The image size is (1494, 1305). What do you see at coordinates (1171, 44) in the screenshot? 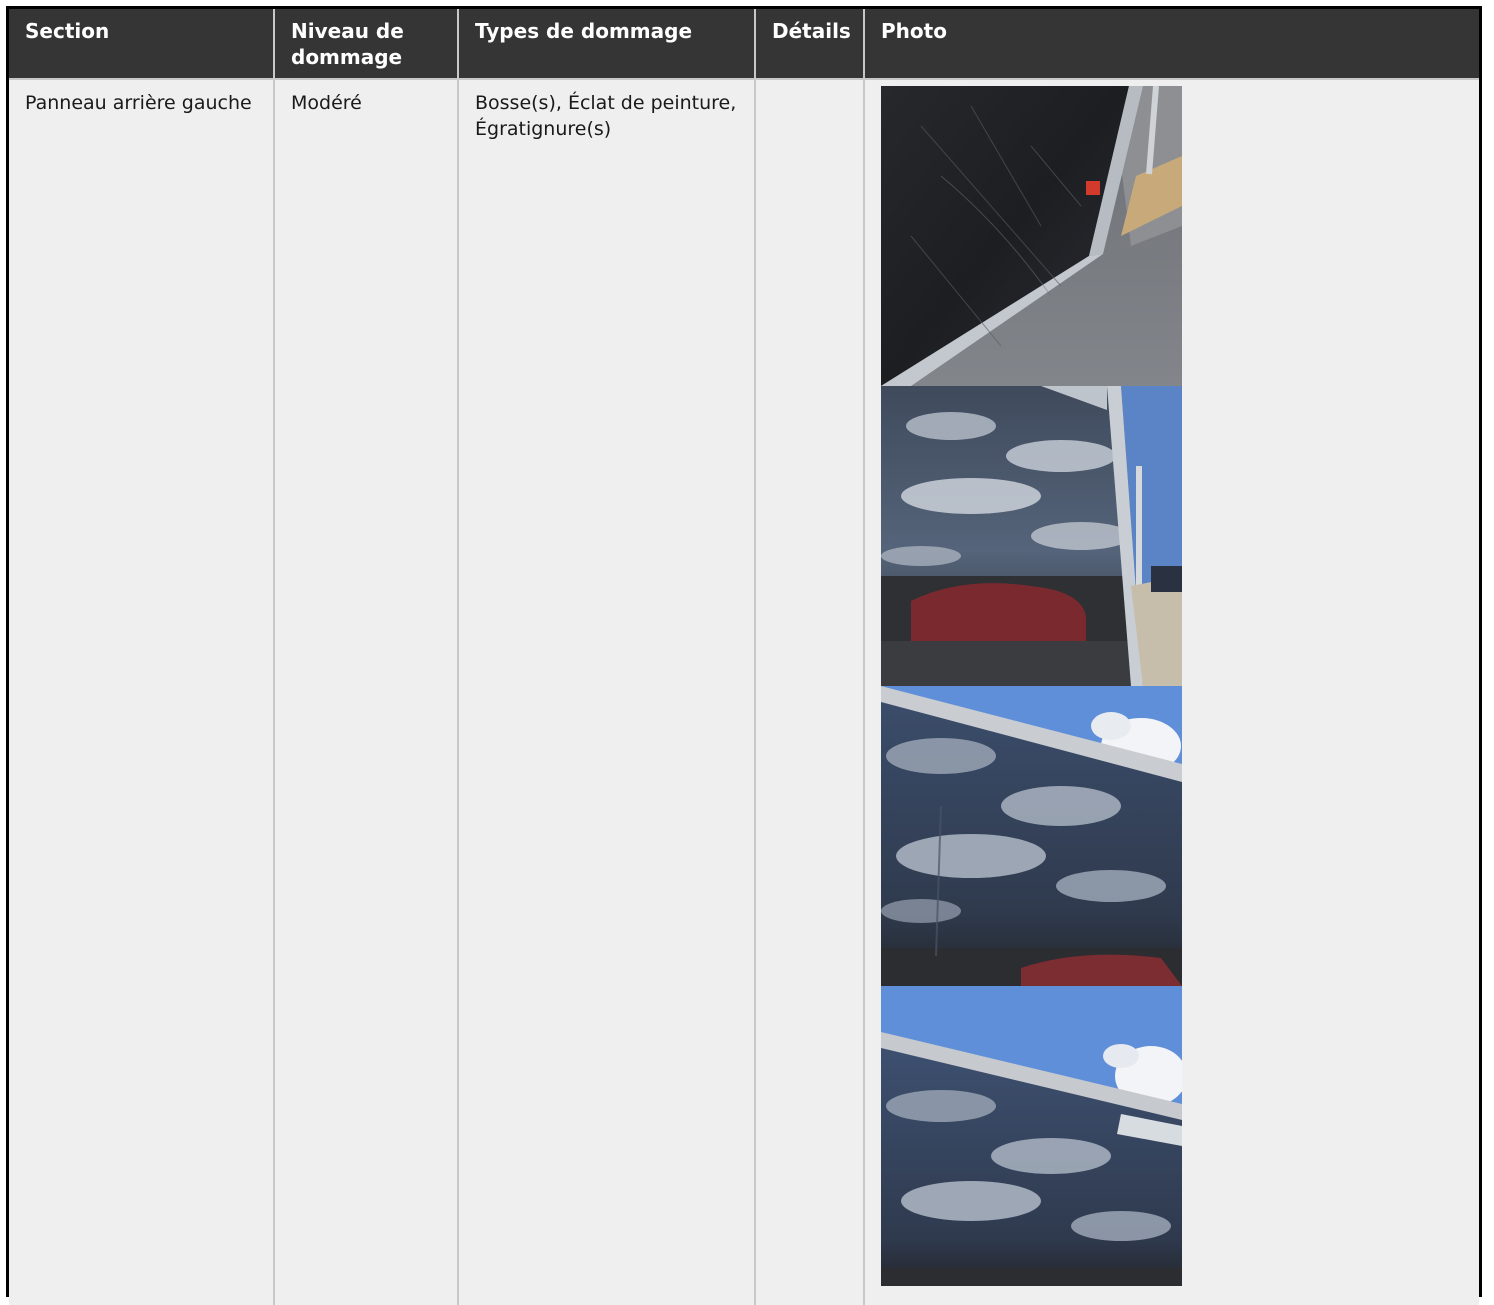
I see `header-photo: Photo` at bounding box center [1171, 44].